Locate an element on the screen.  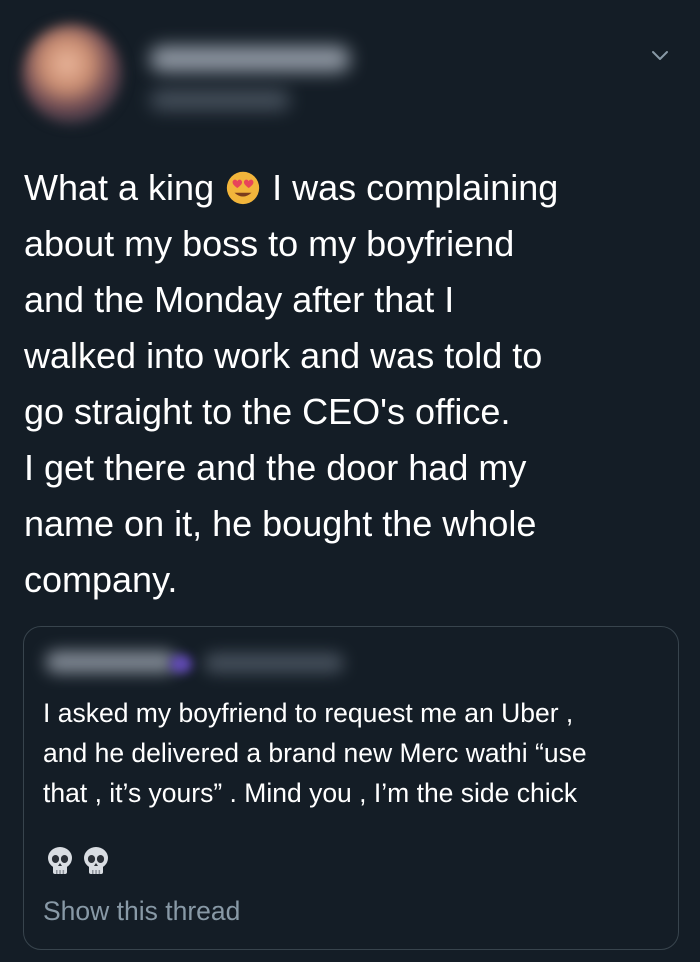
tweet-line: What a king is located at coordinates (119, 187).